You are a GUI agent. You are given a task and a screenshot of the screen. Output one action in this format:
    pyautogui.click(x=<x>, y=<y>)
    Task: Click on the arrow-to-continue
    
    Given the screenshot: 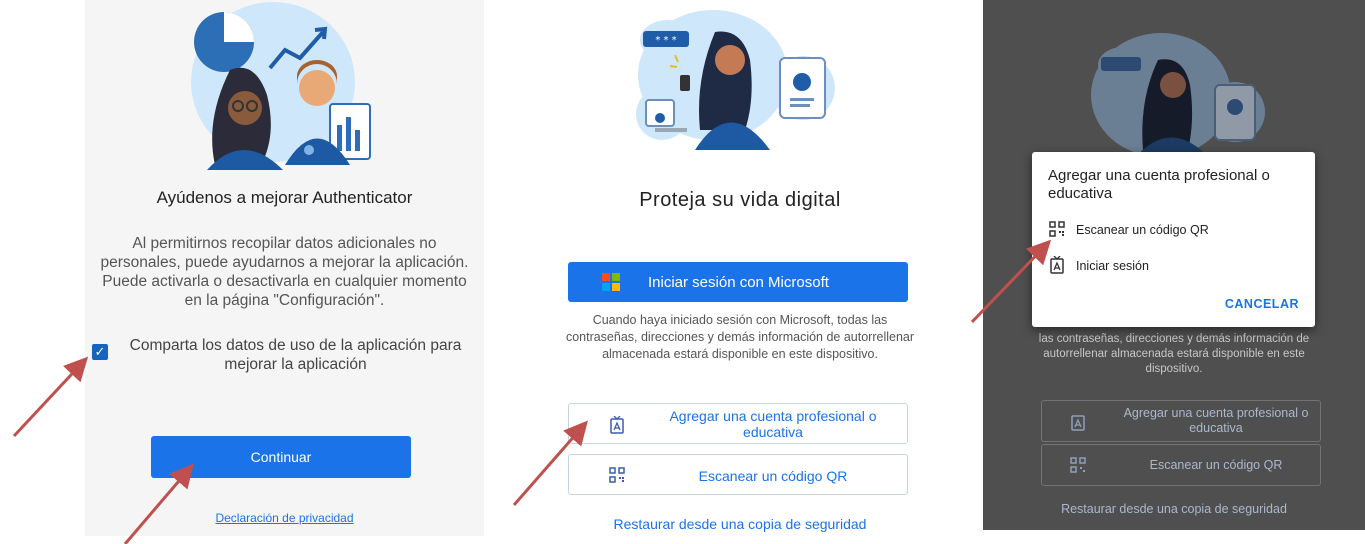 What is the action you would take?
    pyautogui.click(x=158, y=503)
    